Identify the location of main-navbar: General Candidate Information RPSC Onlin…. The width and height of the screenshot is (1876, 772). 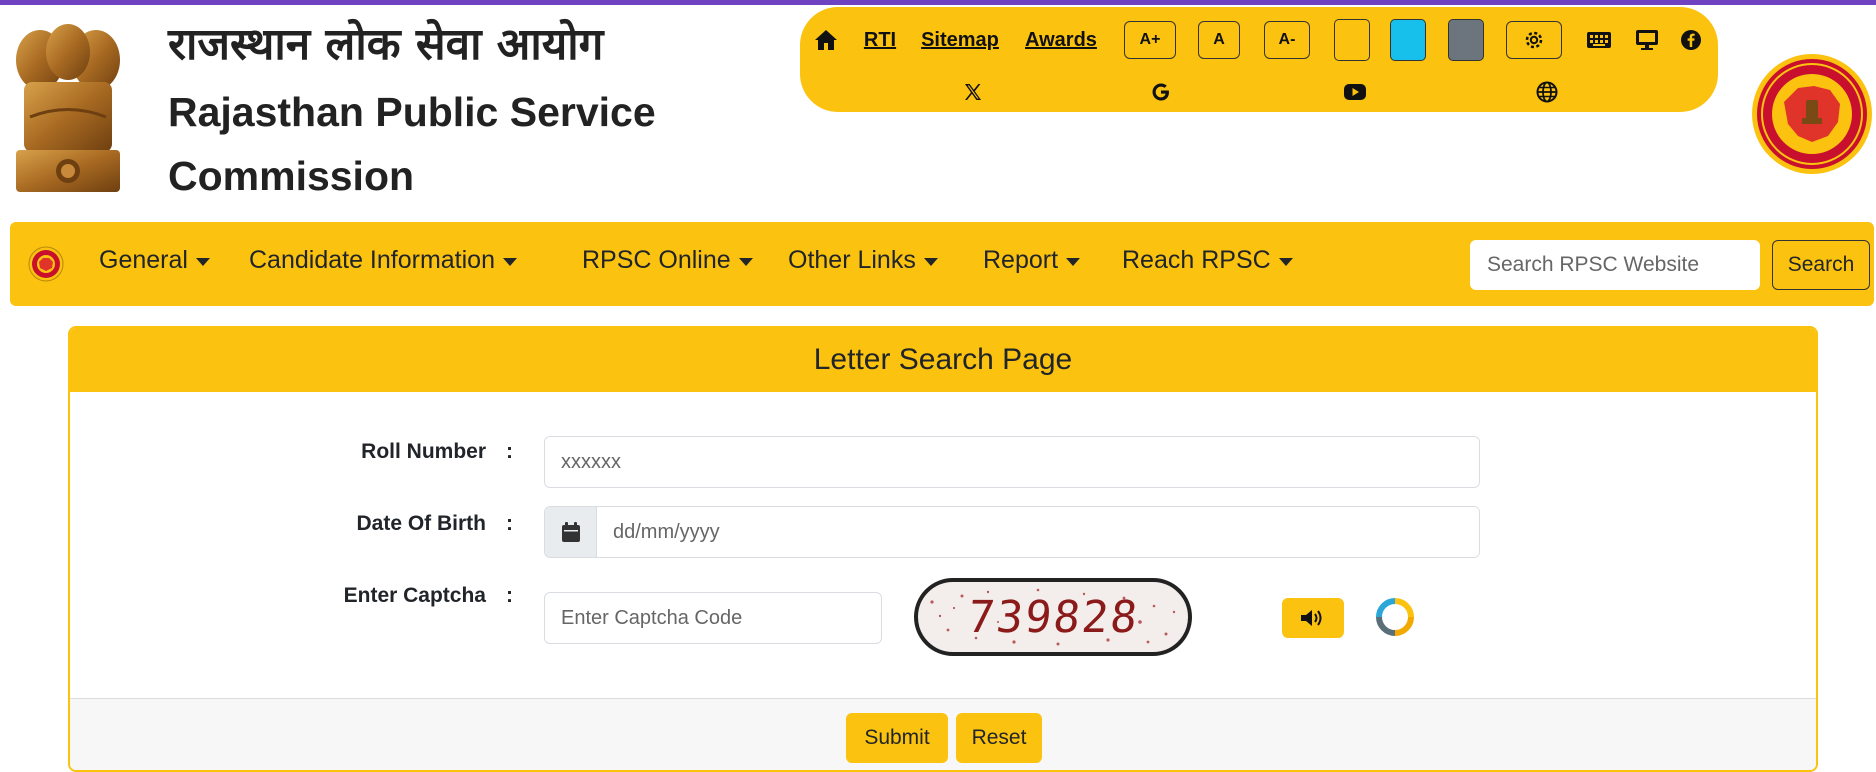
(942, 264).